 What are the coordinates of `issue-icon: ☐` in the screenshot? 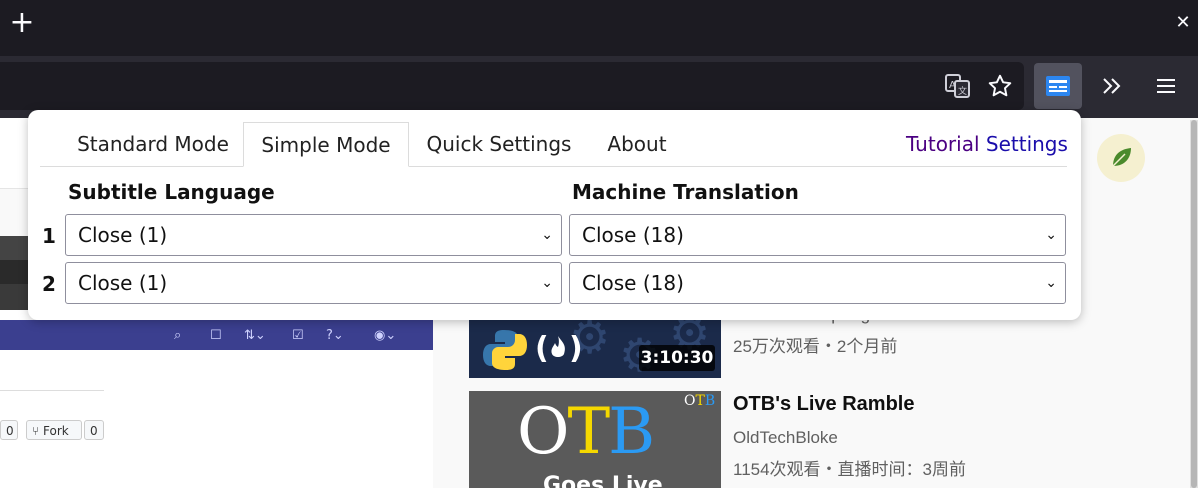 It's located at (216, 335).